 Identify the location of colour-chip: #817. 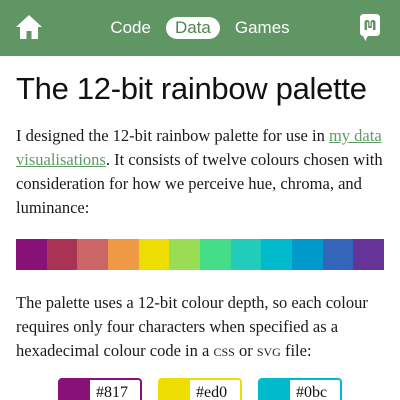
(100, 389).